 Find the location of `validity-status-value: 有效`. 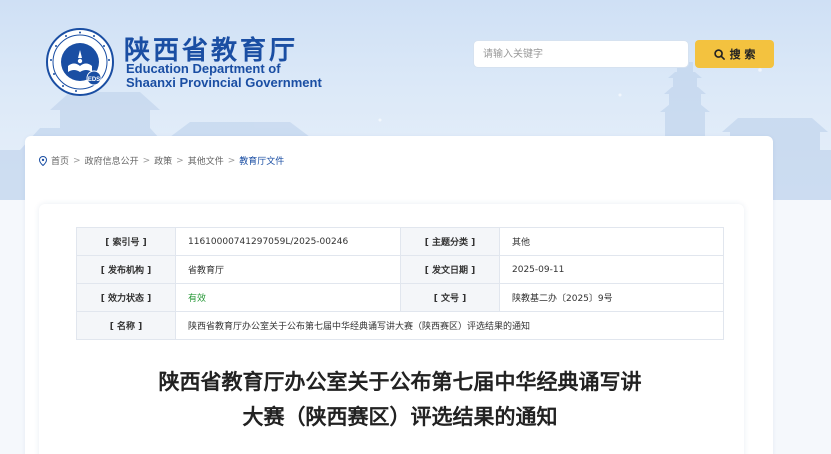

validity-status-value: 有效 is located at coordinates (288, 297).